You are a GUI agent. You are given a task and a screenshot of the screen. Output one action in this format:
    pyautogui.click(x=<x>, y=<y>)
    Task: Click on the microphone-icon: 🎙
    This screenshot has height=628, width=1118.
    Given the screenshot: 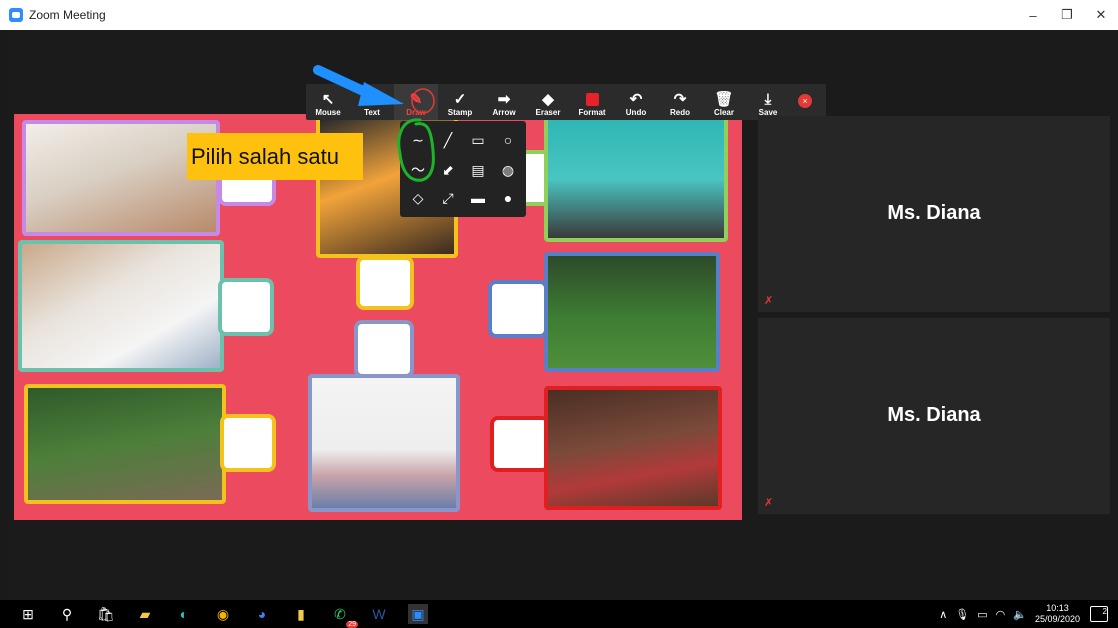 What is the action you would take?
    pyautogui.click(x=962, y=614)
    